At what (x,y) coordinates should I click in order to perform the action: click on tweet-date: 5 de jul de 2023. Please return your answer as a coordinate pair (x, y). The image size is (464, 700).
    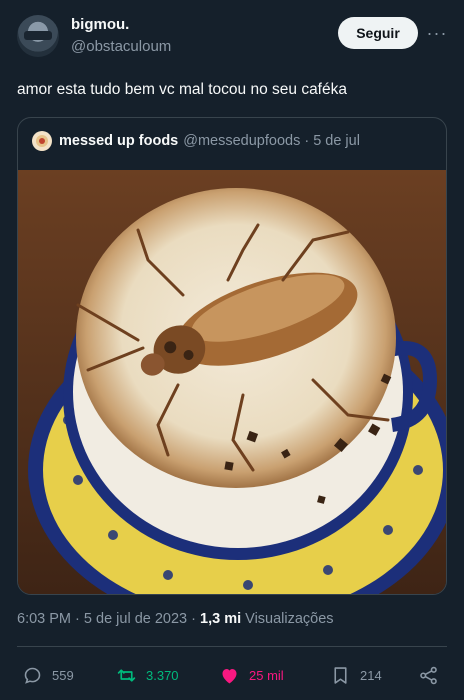
    Looking at the image, I should click on (135, 619).